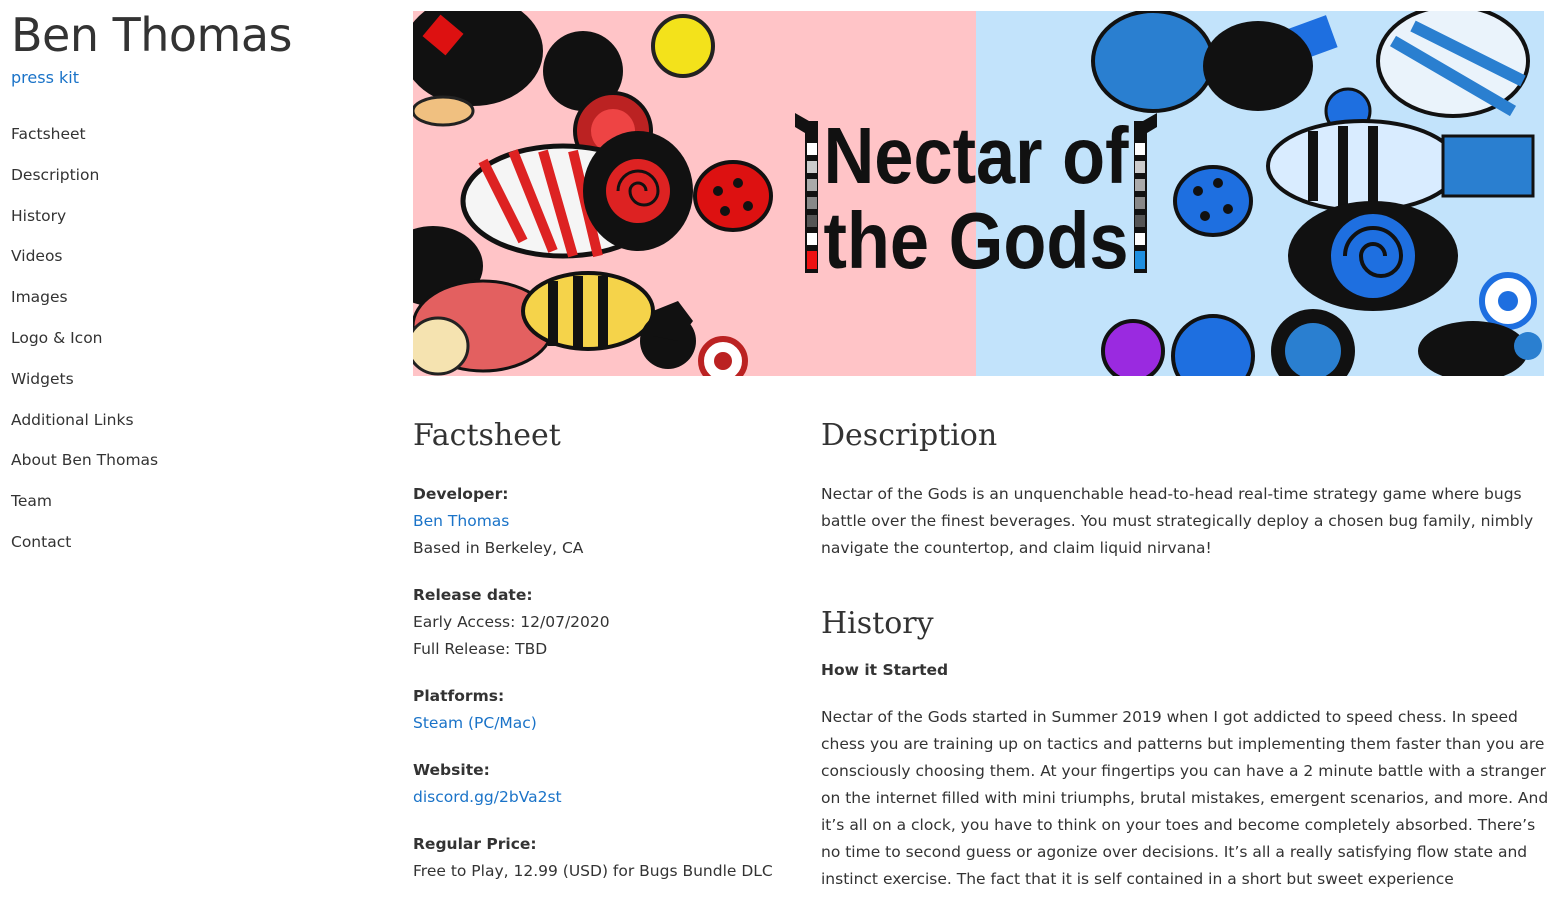 Image resolution: width=1567 pixels, height=907 pixels. I want to click on nav-item-contact: Contact, so click(41, 542).